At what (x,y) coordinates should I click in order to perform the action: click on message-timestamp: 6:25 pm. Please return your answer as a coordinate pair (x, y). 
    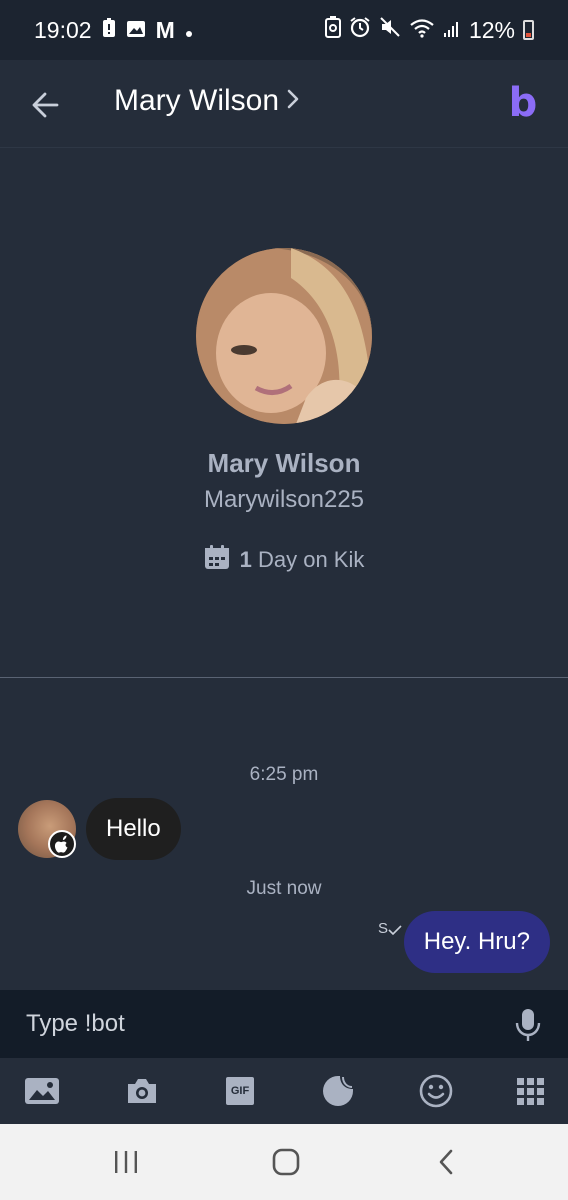
    Looking at the image, I should click on (284, 774).